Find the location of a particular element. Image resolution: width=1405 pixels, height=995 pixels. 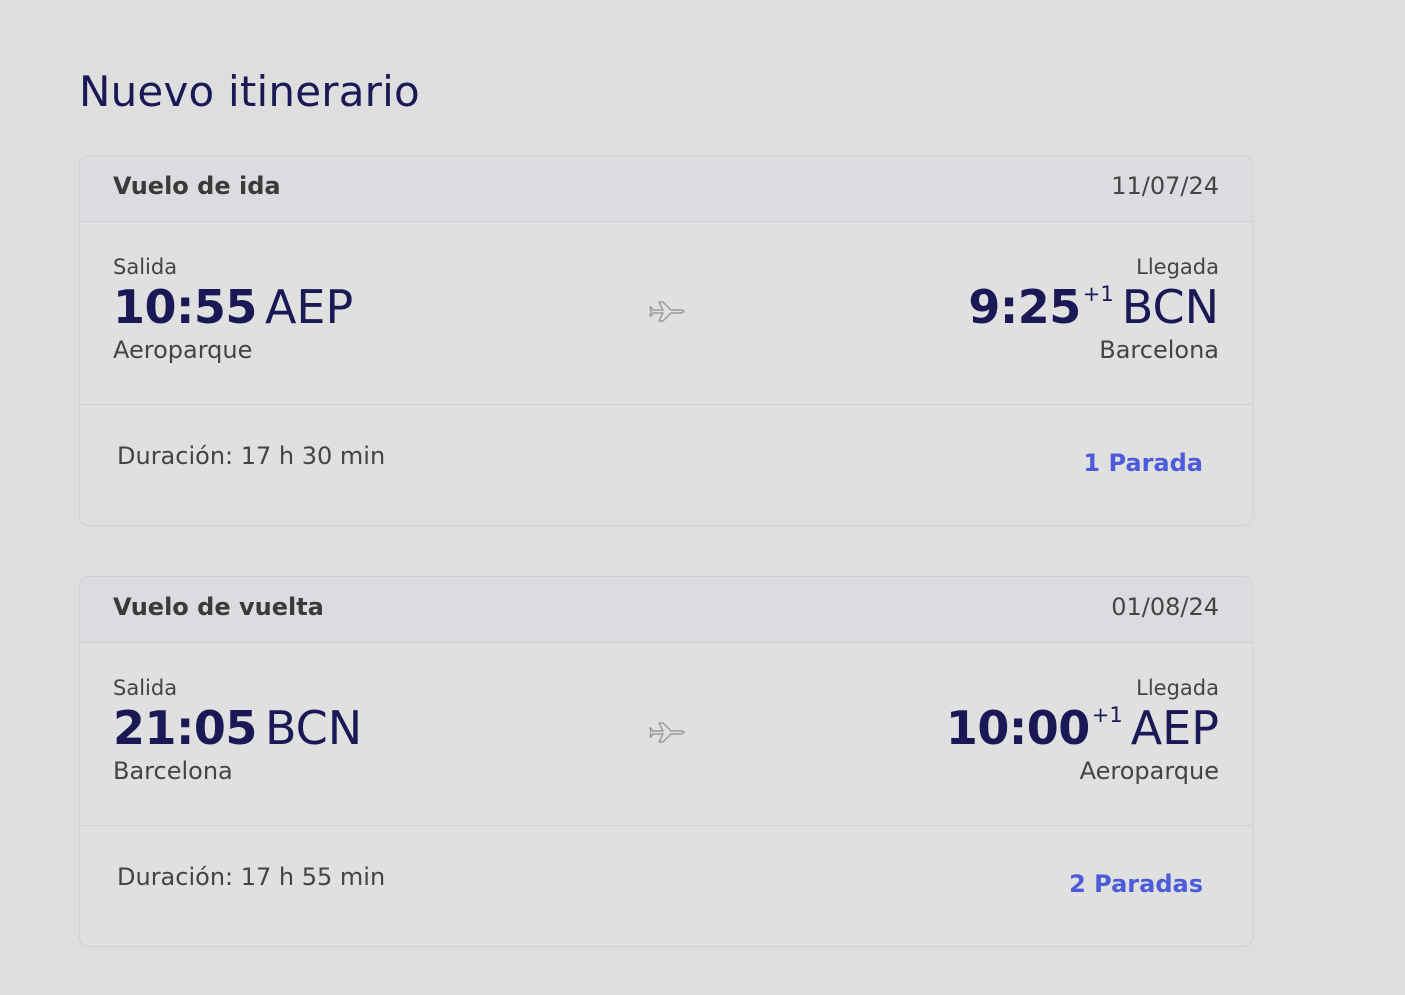

arrival-time: 10:00 is located at coordinates (1017, 728).